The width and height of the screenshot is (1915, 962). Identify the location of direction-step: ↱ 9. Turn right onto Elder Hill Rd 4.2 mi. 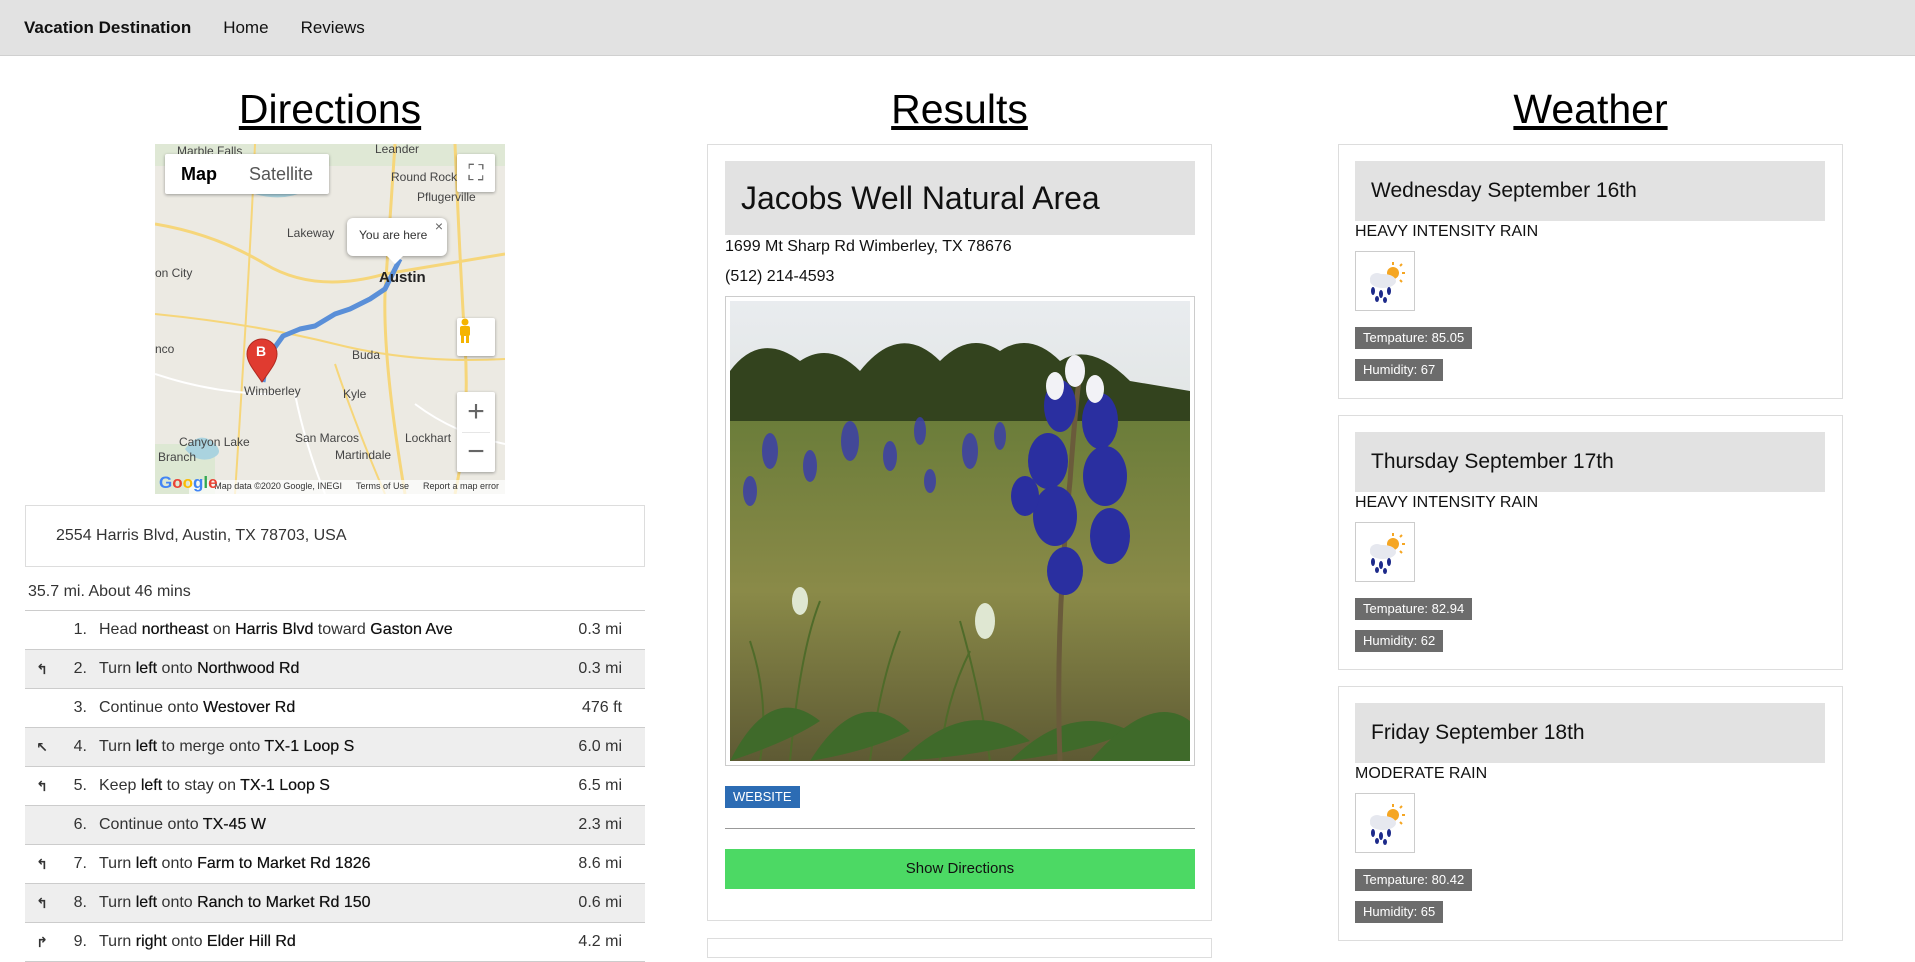
(335, 942).